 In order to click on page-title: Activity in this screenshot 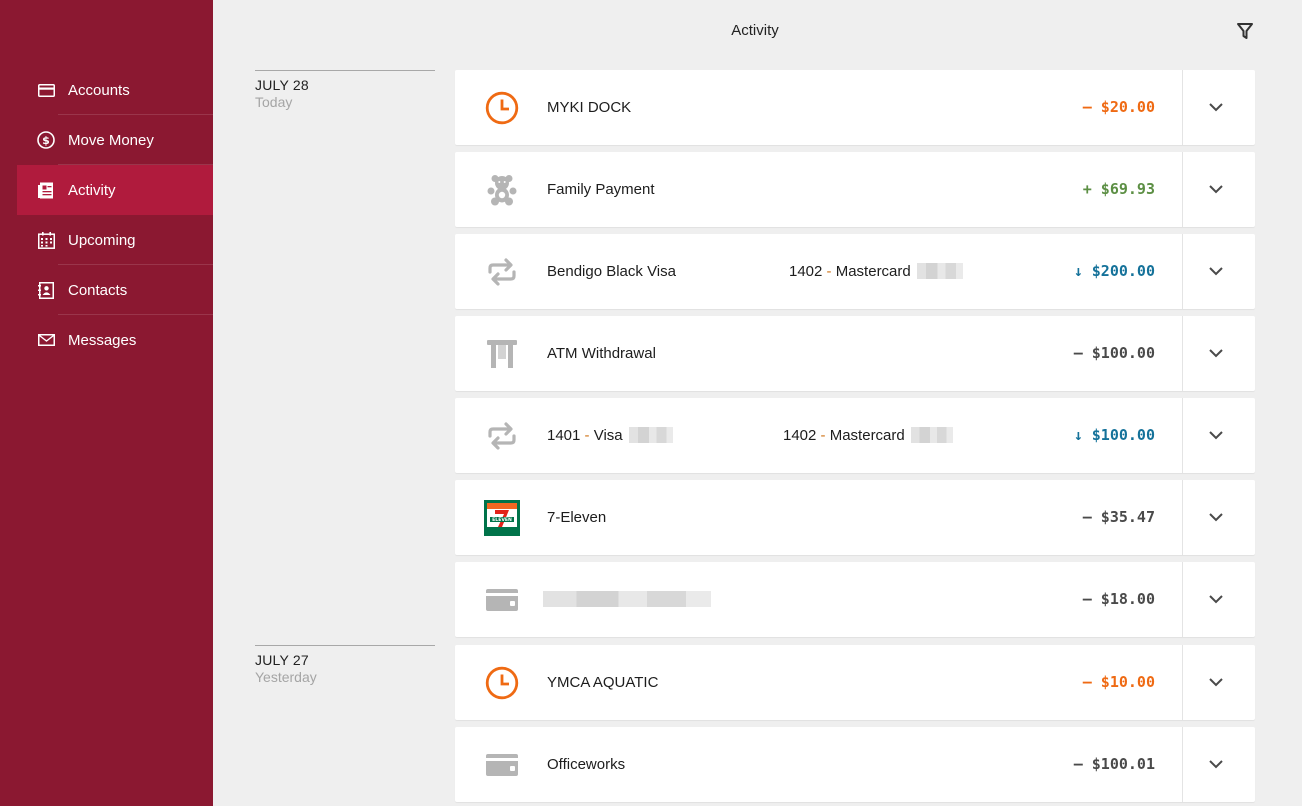, I will do `click(755, 30)`.